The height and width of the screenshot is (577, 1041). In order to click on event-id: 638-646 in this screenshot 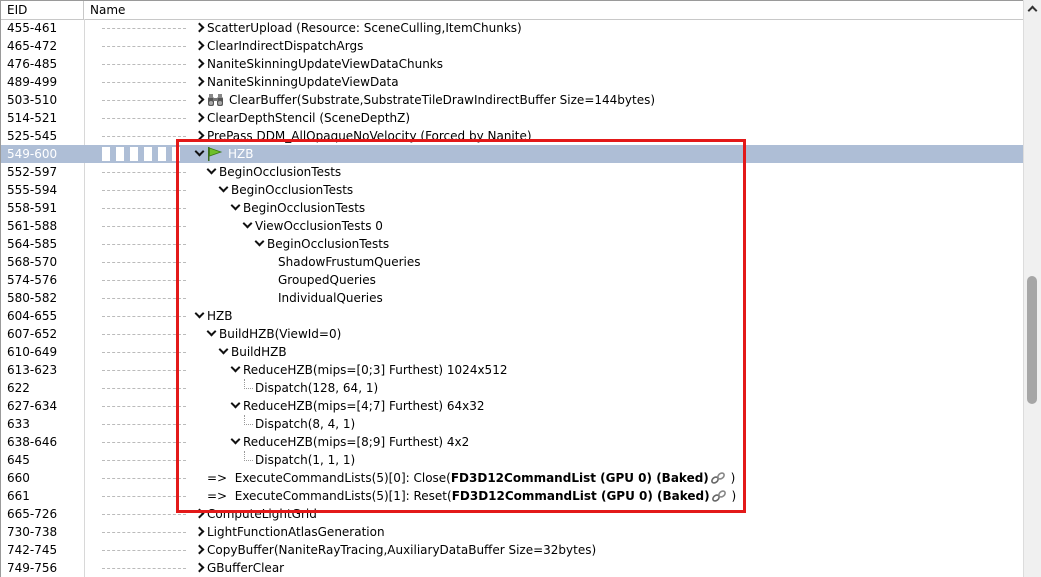, I will do `click(32, 442)`.